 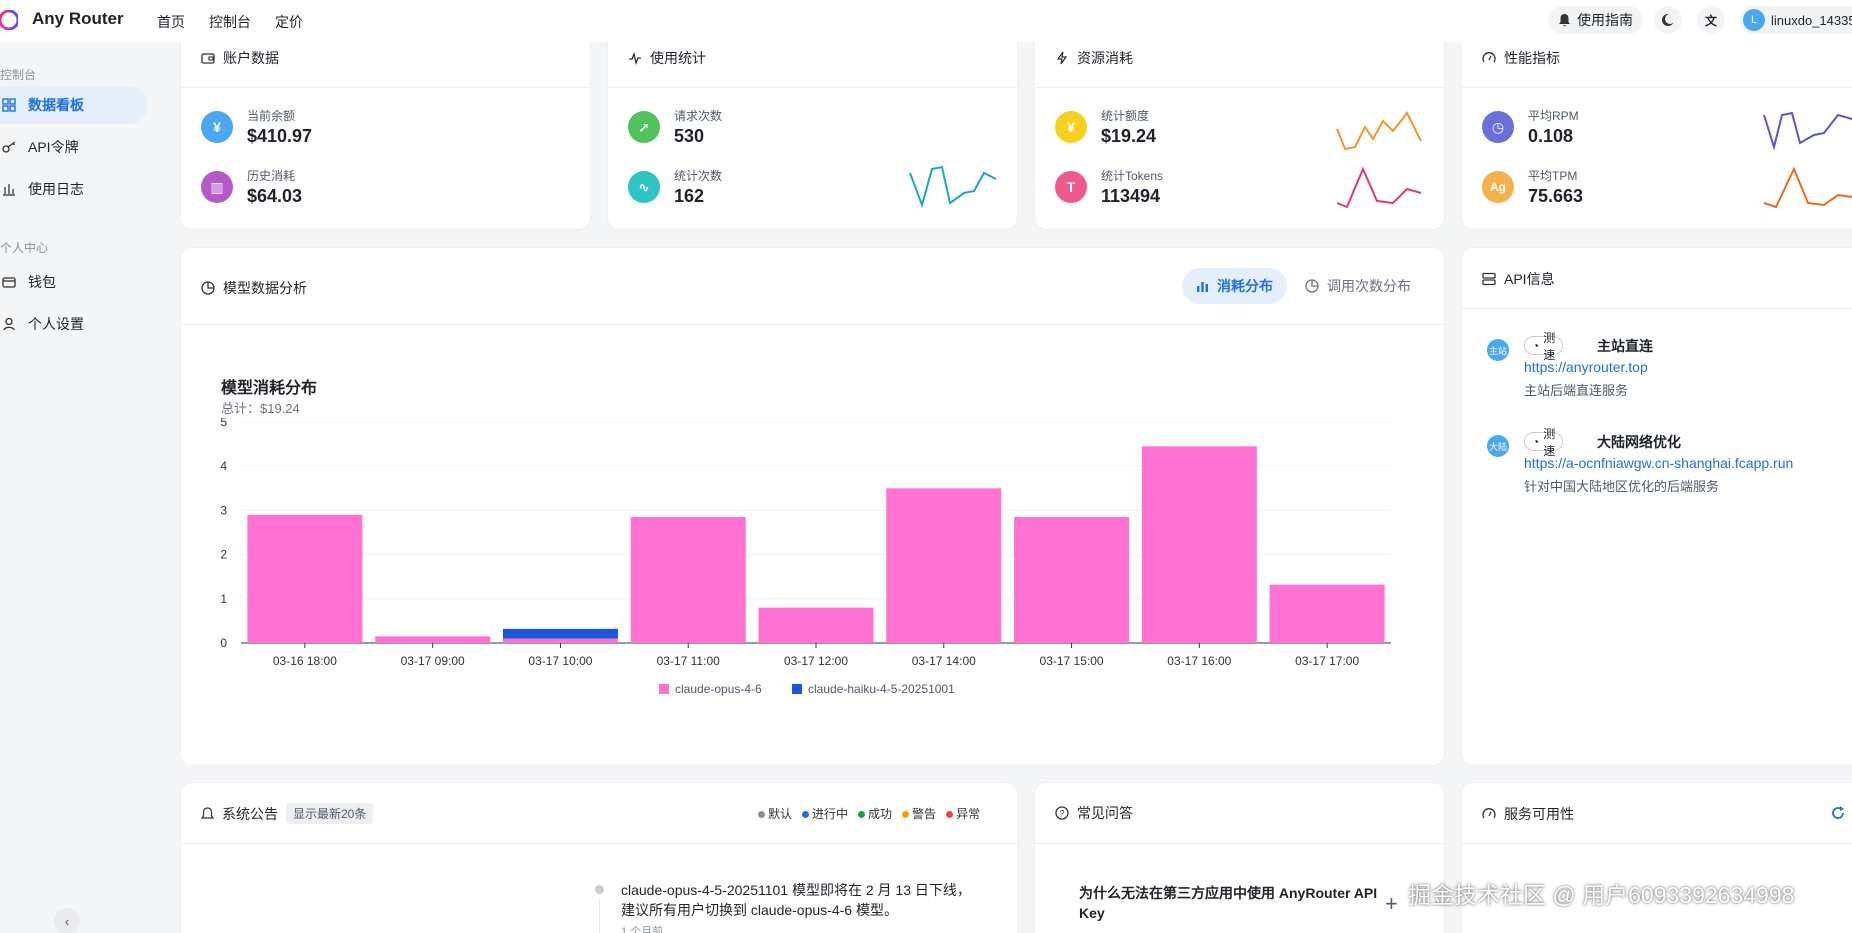 I want to click on stat-tpm: Ag 平均TPM 75.663, so click(x=1532, y=187).